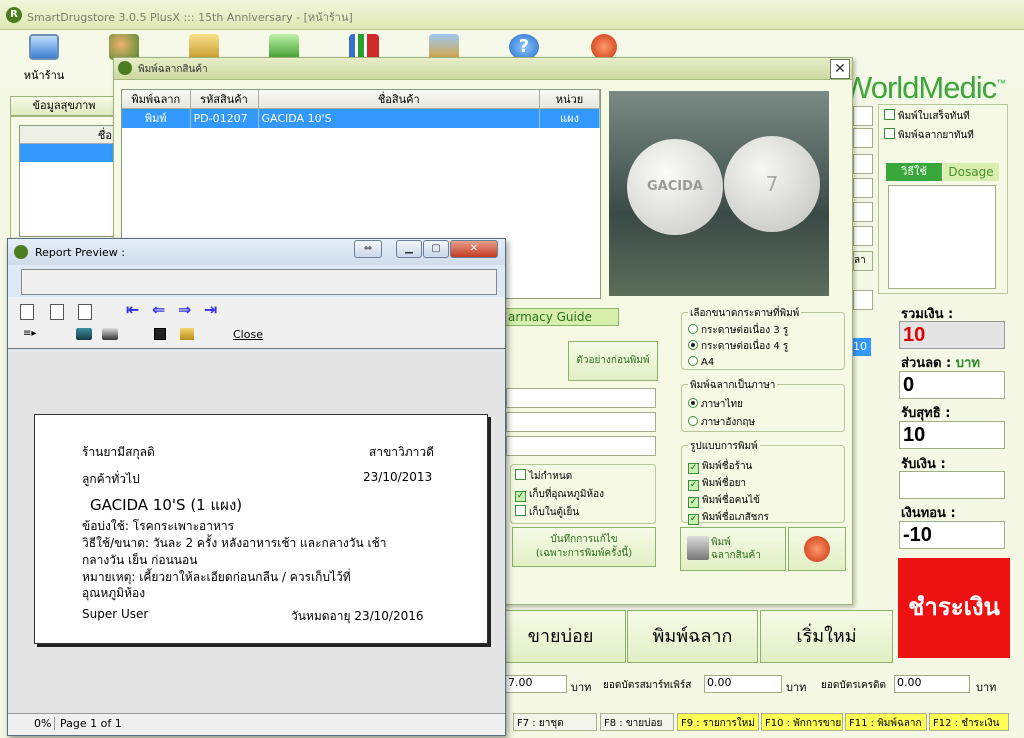 This screenshot has width=1024, height=738. I want to click on bottom-unit-2: บาท, so click(796, 687).